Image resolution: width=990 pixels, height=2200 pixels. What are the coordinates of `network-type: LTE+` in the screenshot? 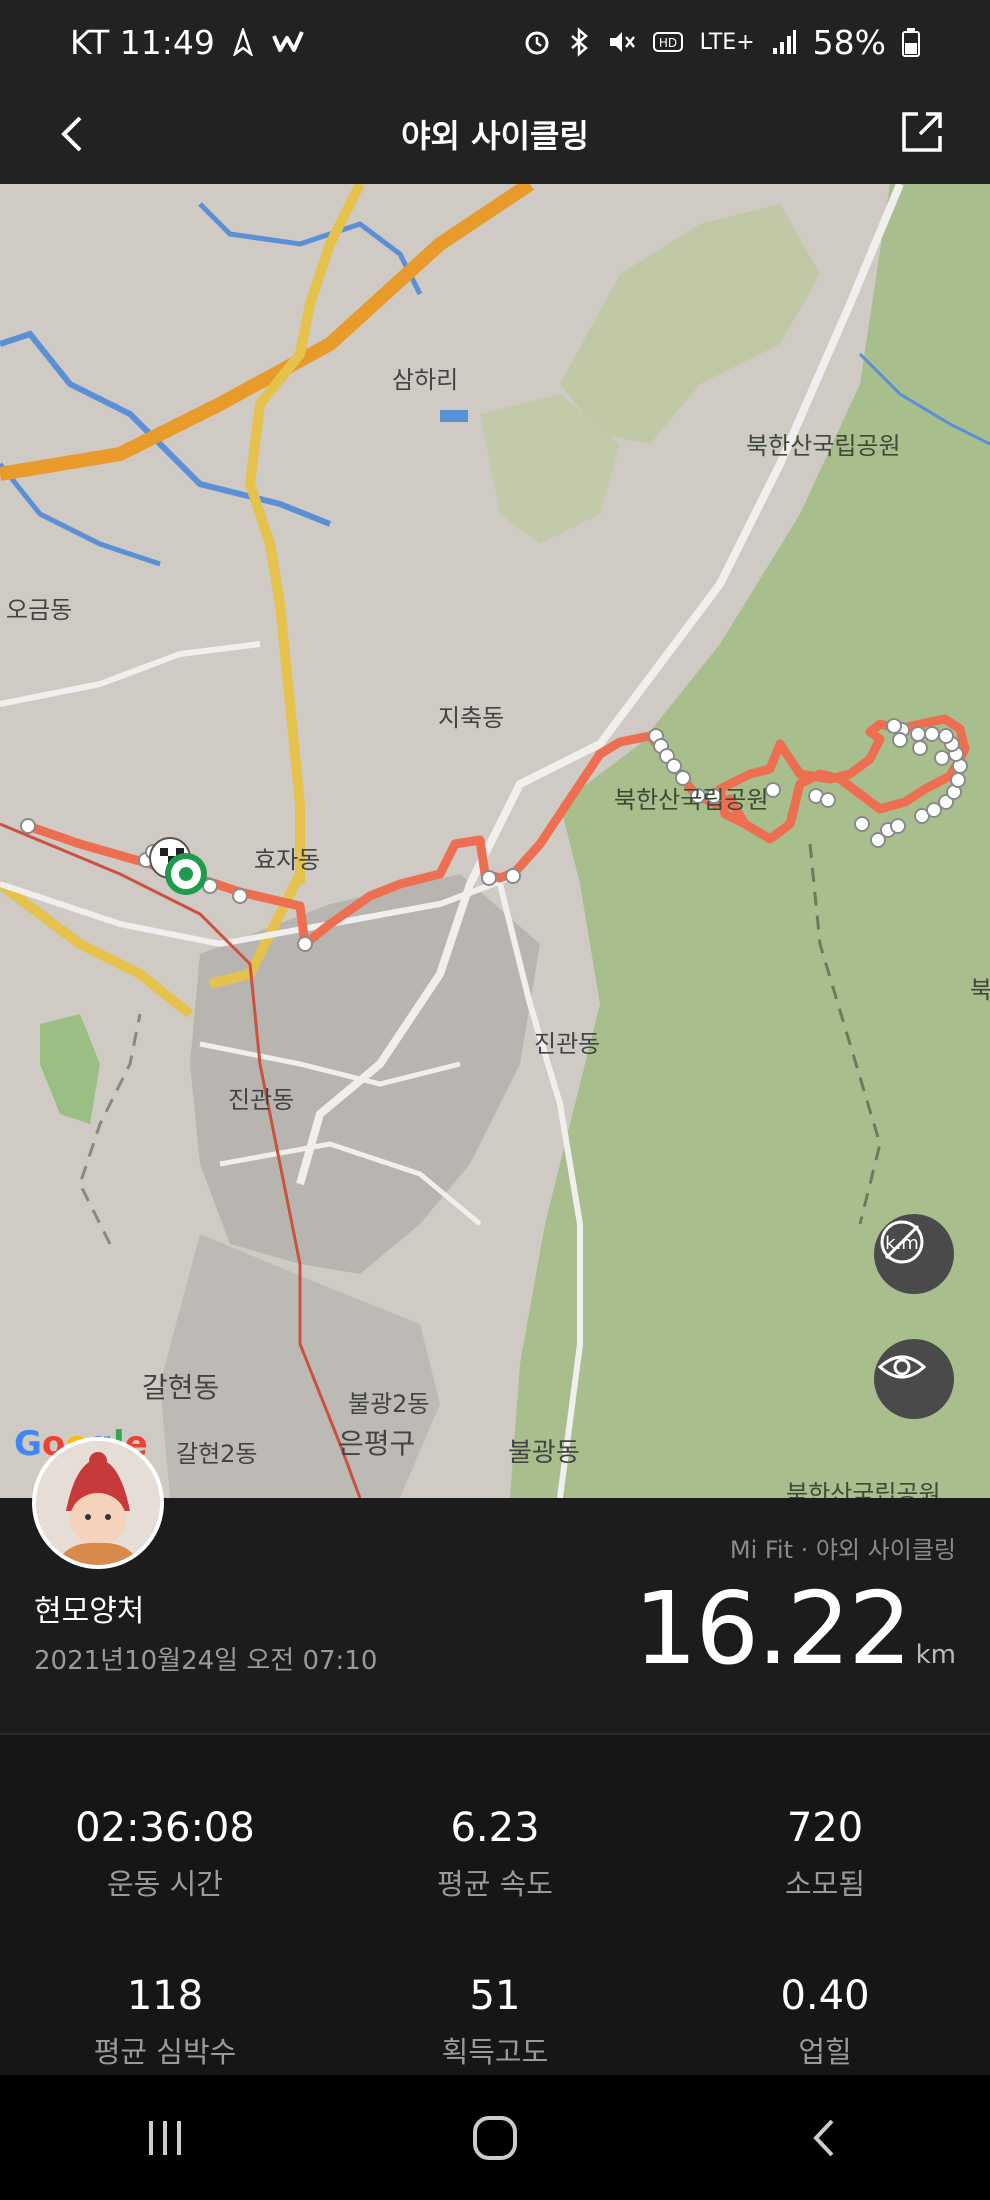 It's located at (727, 42).